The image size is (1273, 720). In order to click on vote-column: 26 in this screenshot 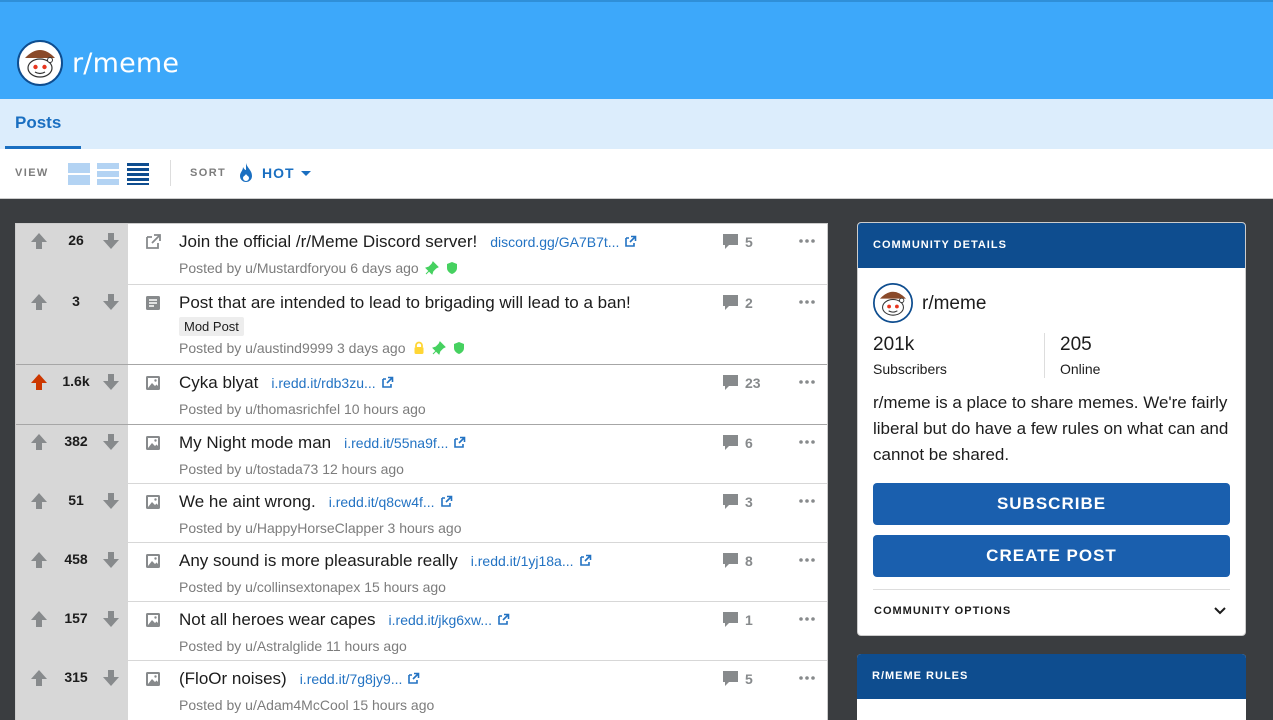, I will do `click(72, 254)`.